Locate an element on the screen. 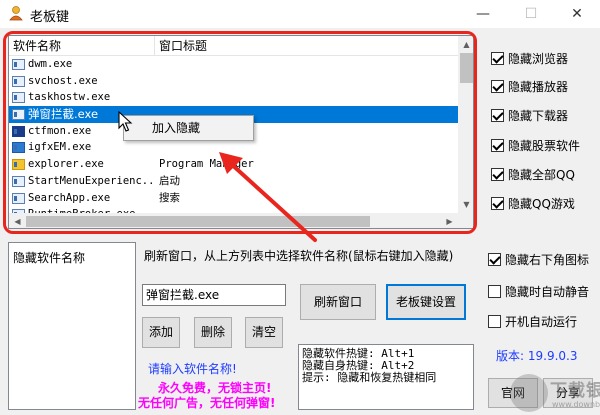 The width and height of the screenshot is (600, 415). checkbox-hide-qq-game: 隐藏QQ游戏 is located at coordinates (543, 204).